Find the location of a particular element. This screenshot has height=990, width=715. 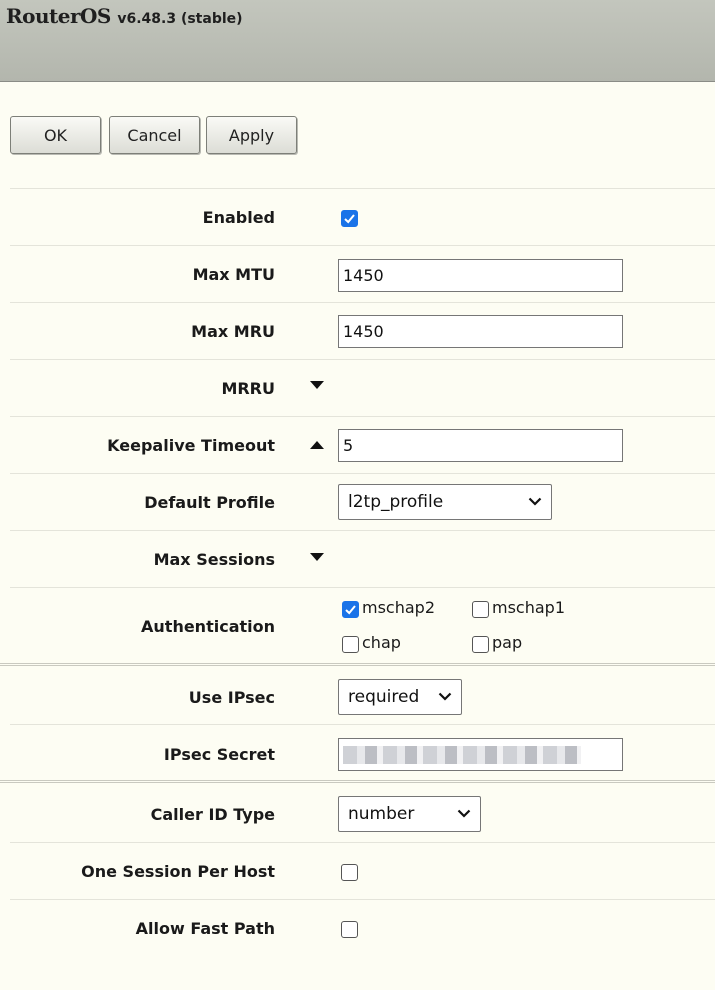

default-profile-select: l2tp_profile is located at coordinates (445, 502).